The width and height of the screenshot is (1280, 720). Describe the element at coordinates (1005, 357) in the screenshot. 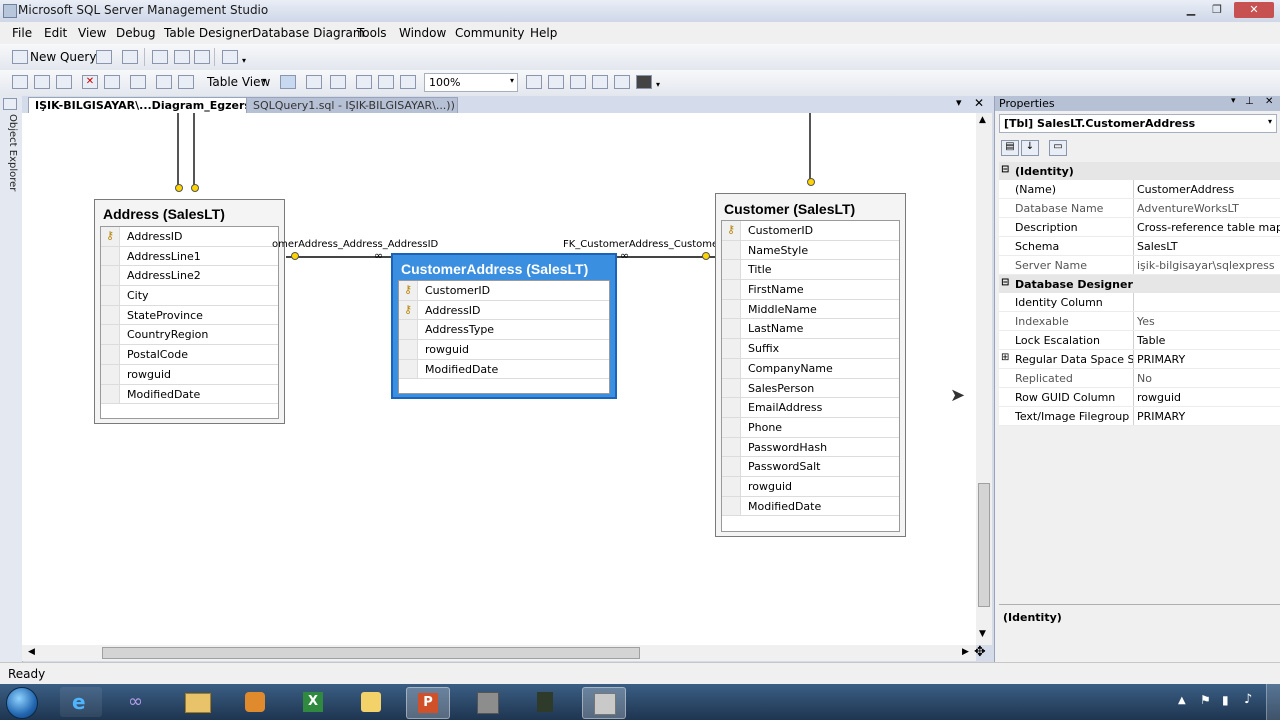

I see `expand-icon: ⊞` at that location.